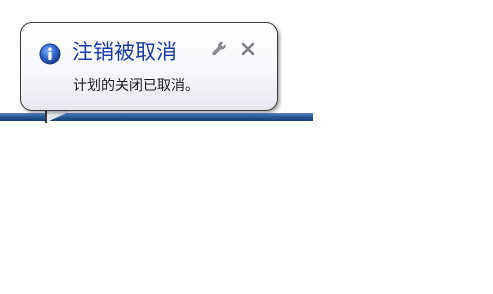 This screenshot has height=294, width=493. I want to click on info-icon, so click(50, 54).